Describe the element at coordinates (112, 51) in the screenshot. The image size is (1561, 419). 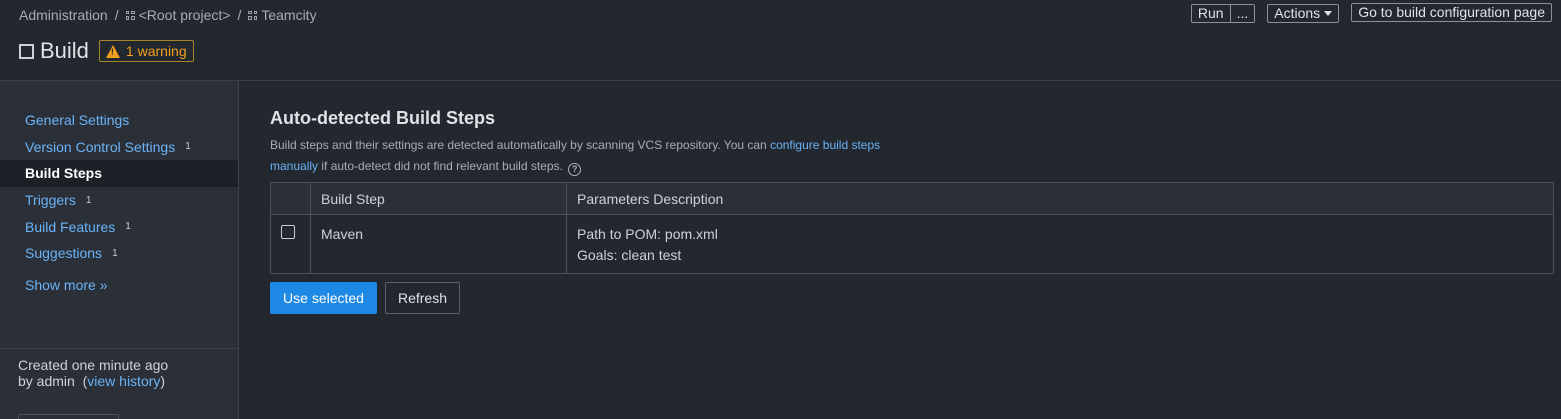
I see `warning-icon: !` at that location.